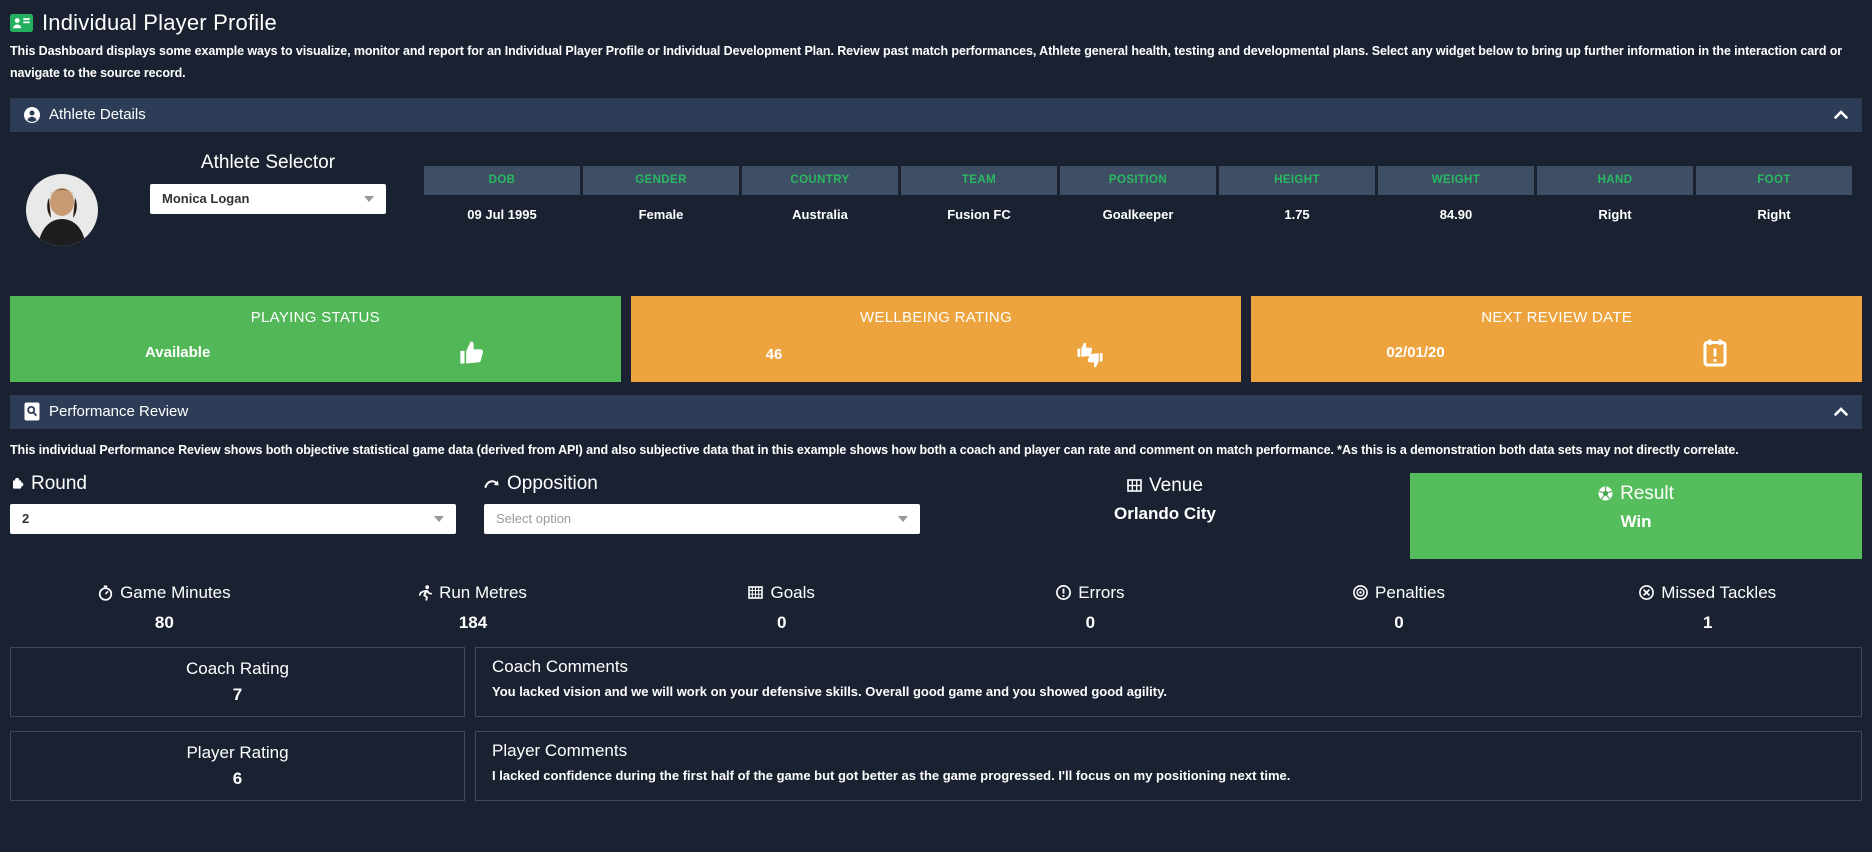 This screenshot has height=852, width=1872. I want to click on venue-label: Venue, so click(1176, 485).